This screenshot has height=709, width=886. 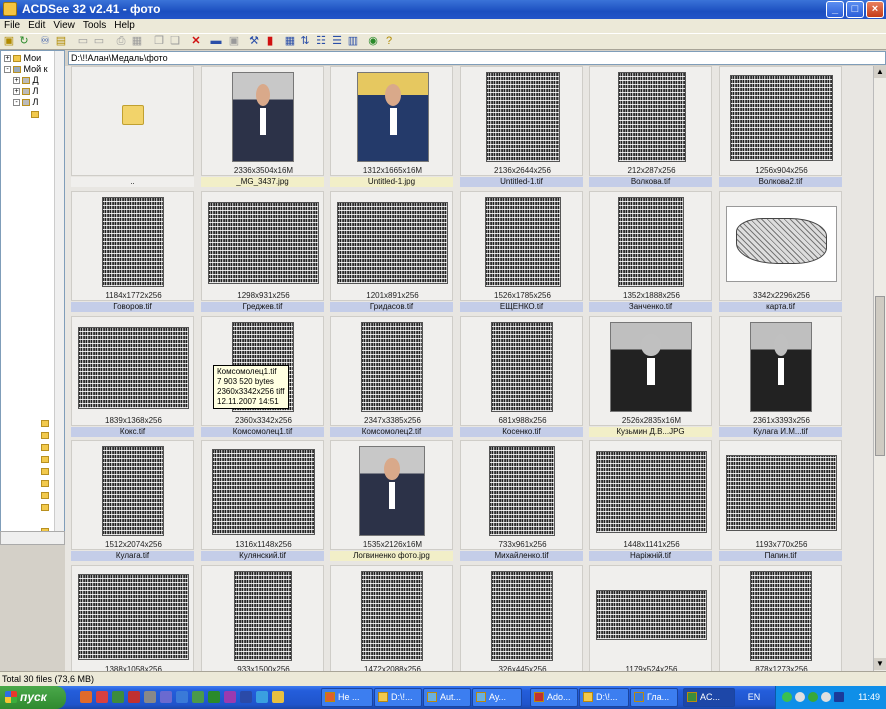 What do you see at coordinates (132, 618) in the screenshot?
I see `thumbnail-item: 1388x1058x256` at bounding box center [132, 618].